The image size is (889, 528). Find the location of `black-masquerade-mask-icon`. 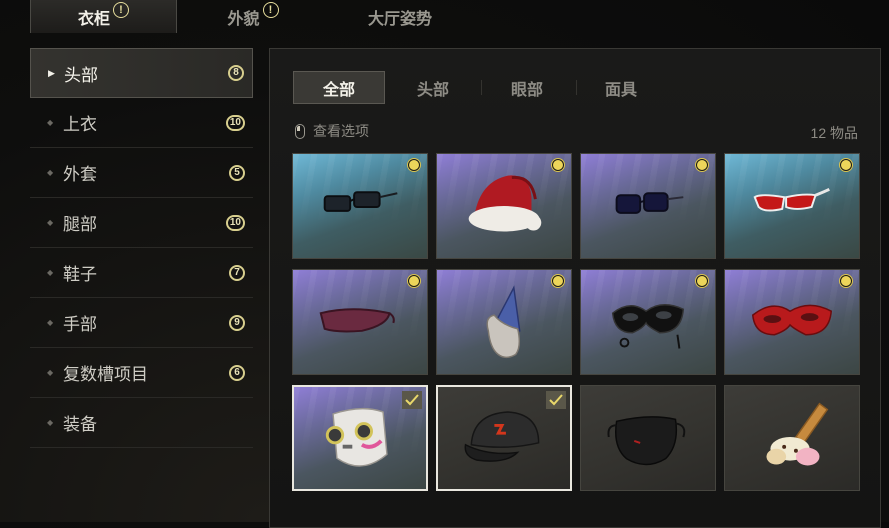

black-masquerade-mask-icon is located at coordinates (648, 326).